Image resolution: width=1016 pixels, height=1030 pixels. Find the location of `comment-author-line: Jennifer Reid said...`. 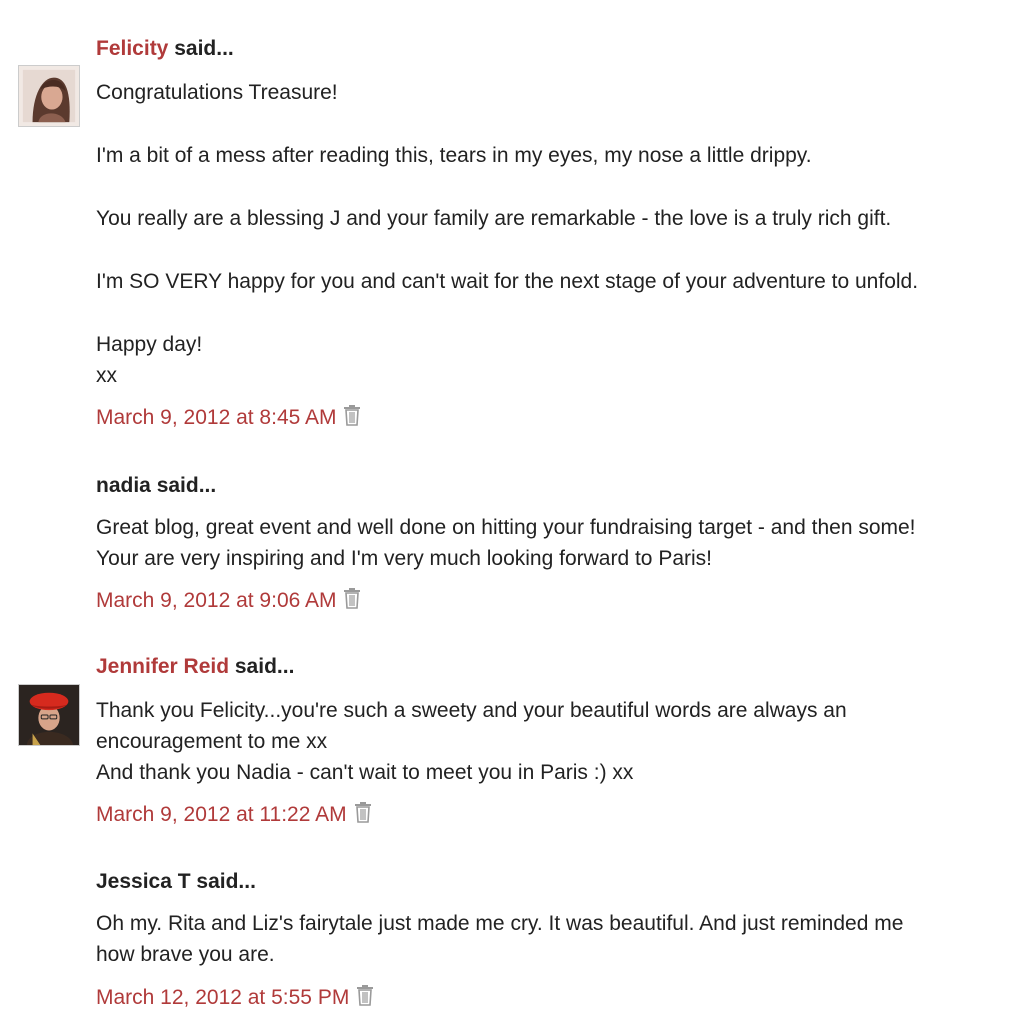

comment-author-line: Jennifer Reid said... is located at coordinates (195, 667).